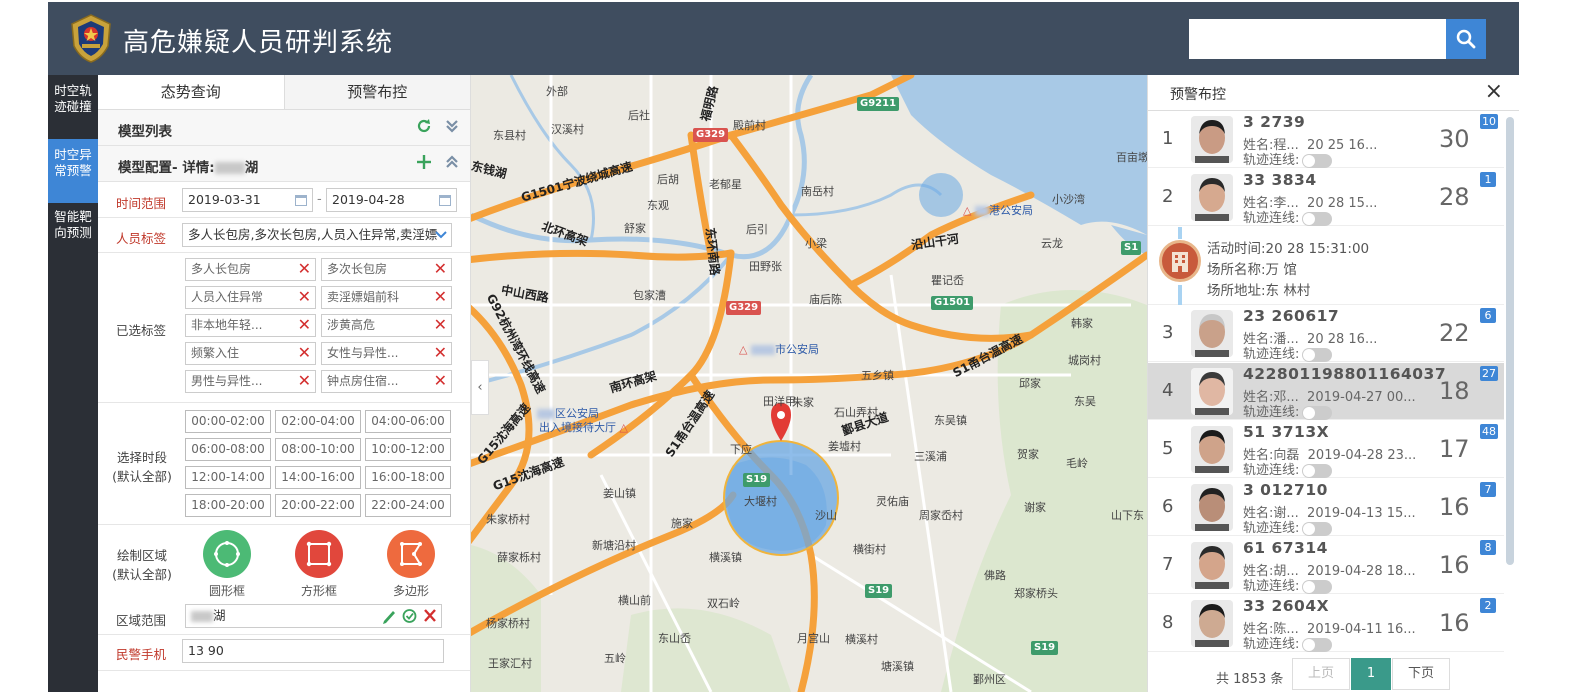 The height and width of the screenshot is (697, 1575). What do you see at coordinates (1321, 674) in the screenshot?
I see `prev-page-button: 上页` at bounding box center [1321, 674].